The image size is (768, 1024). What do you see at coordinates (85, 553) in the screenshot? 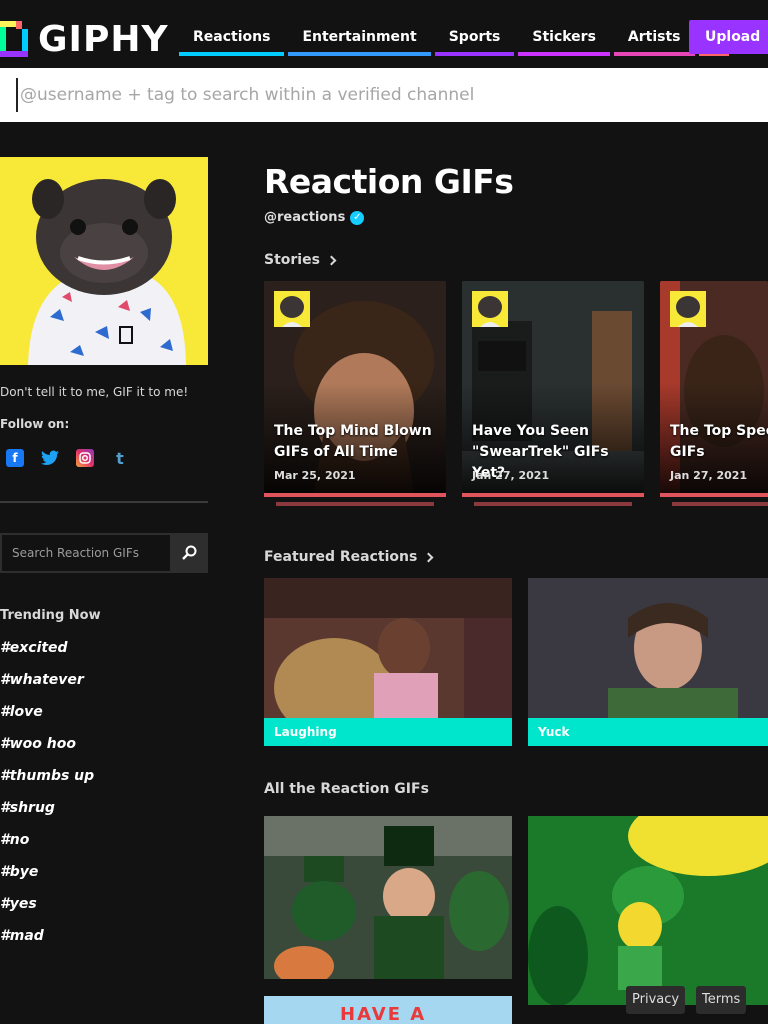
I see `channel-search-input` at bounding box center [85, 553].